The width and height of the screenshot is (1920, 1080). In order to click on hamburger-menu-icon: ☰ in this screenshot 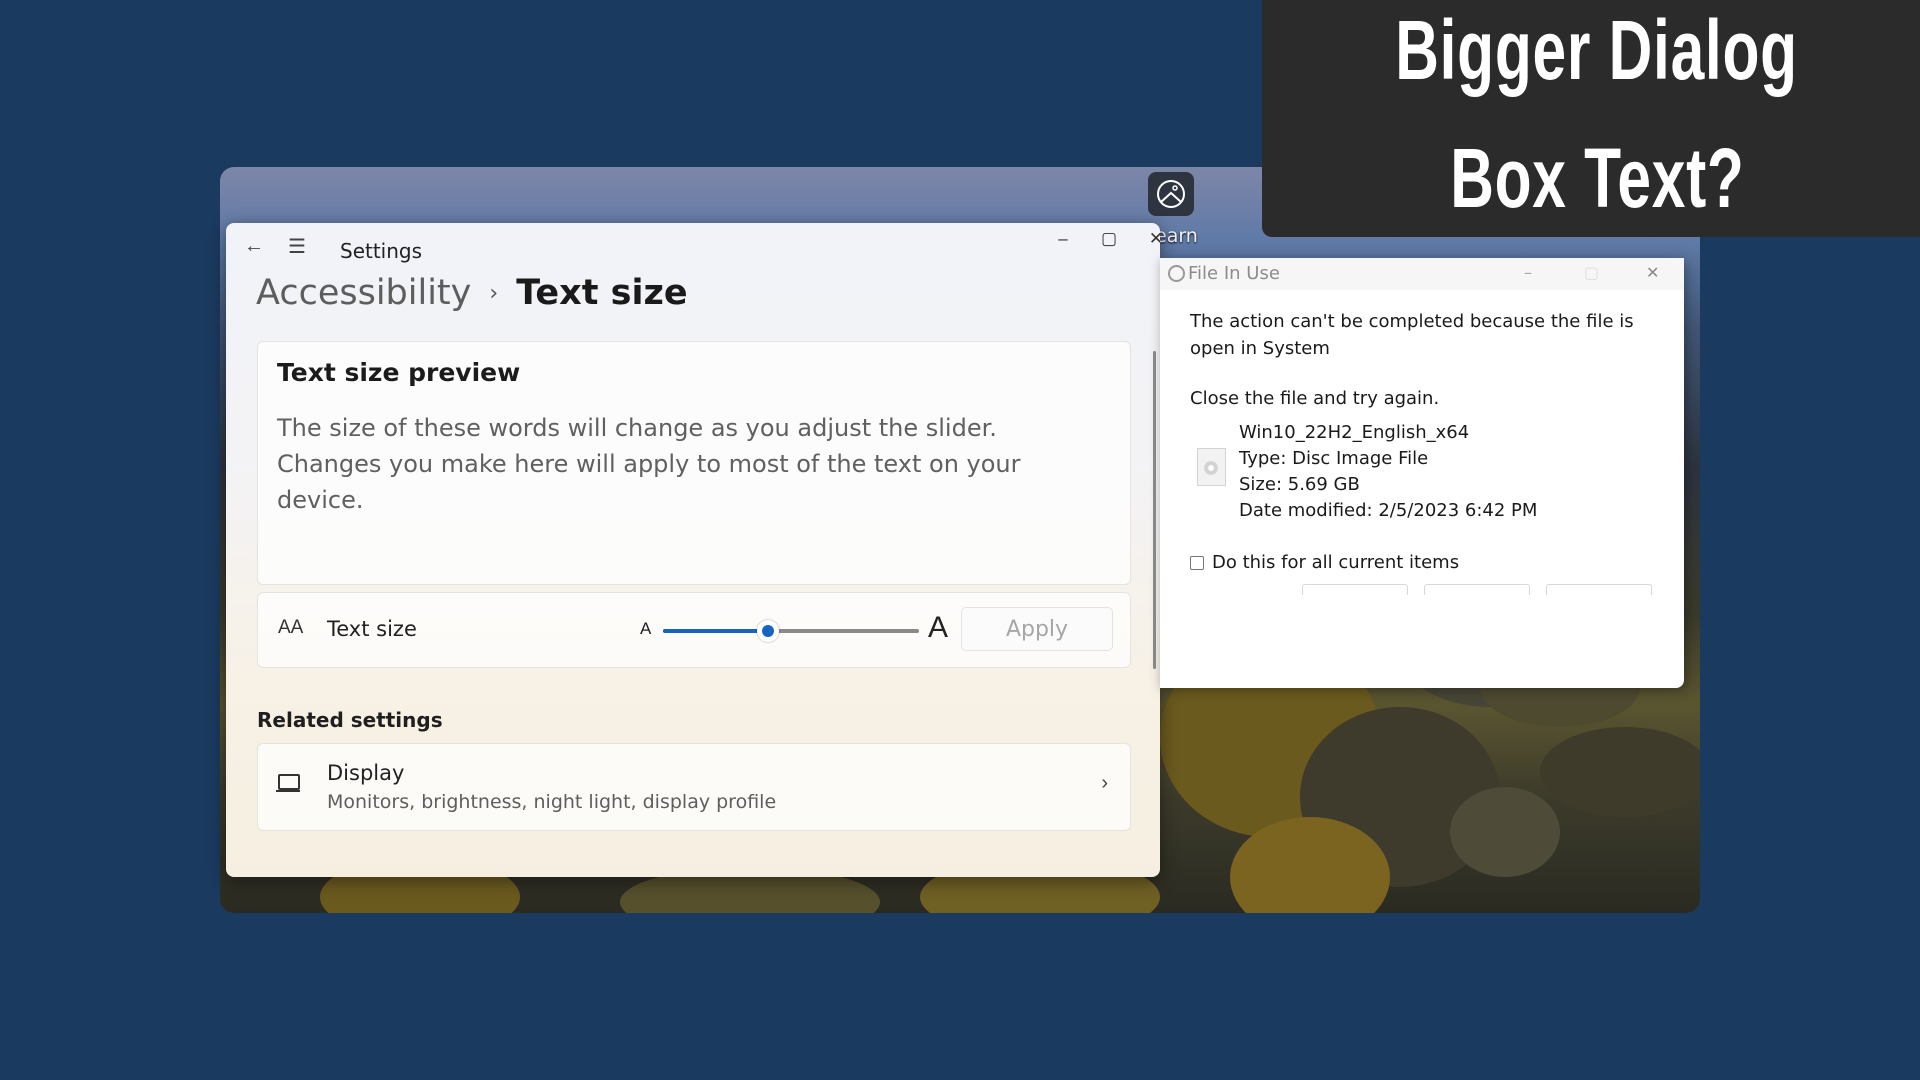, I will do `click(297, 246)`.